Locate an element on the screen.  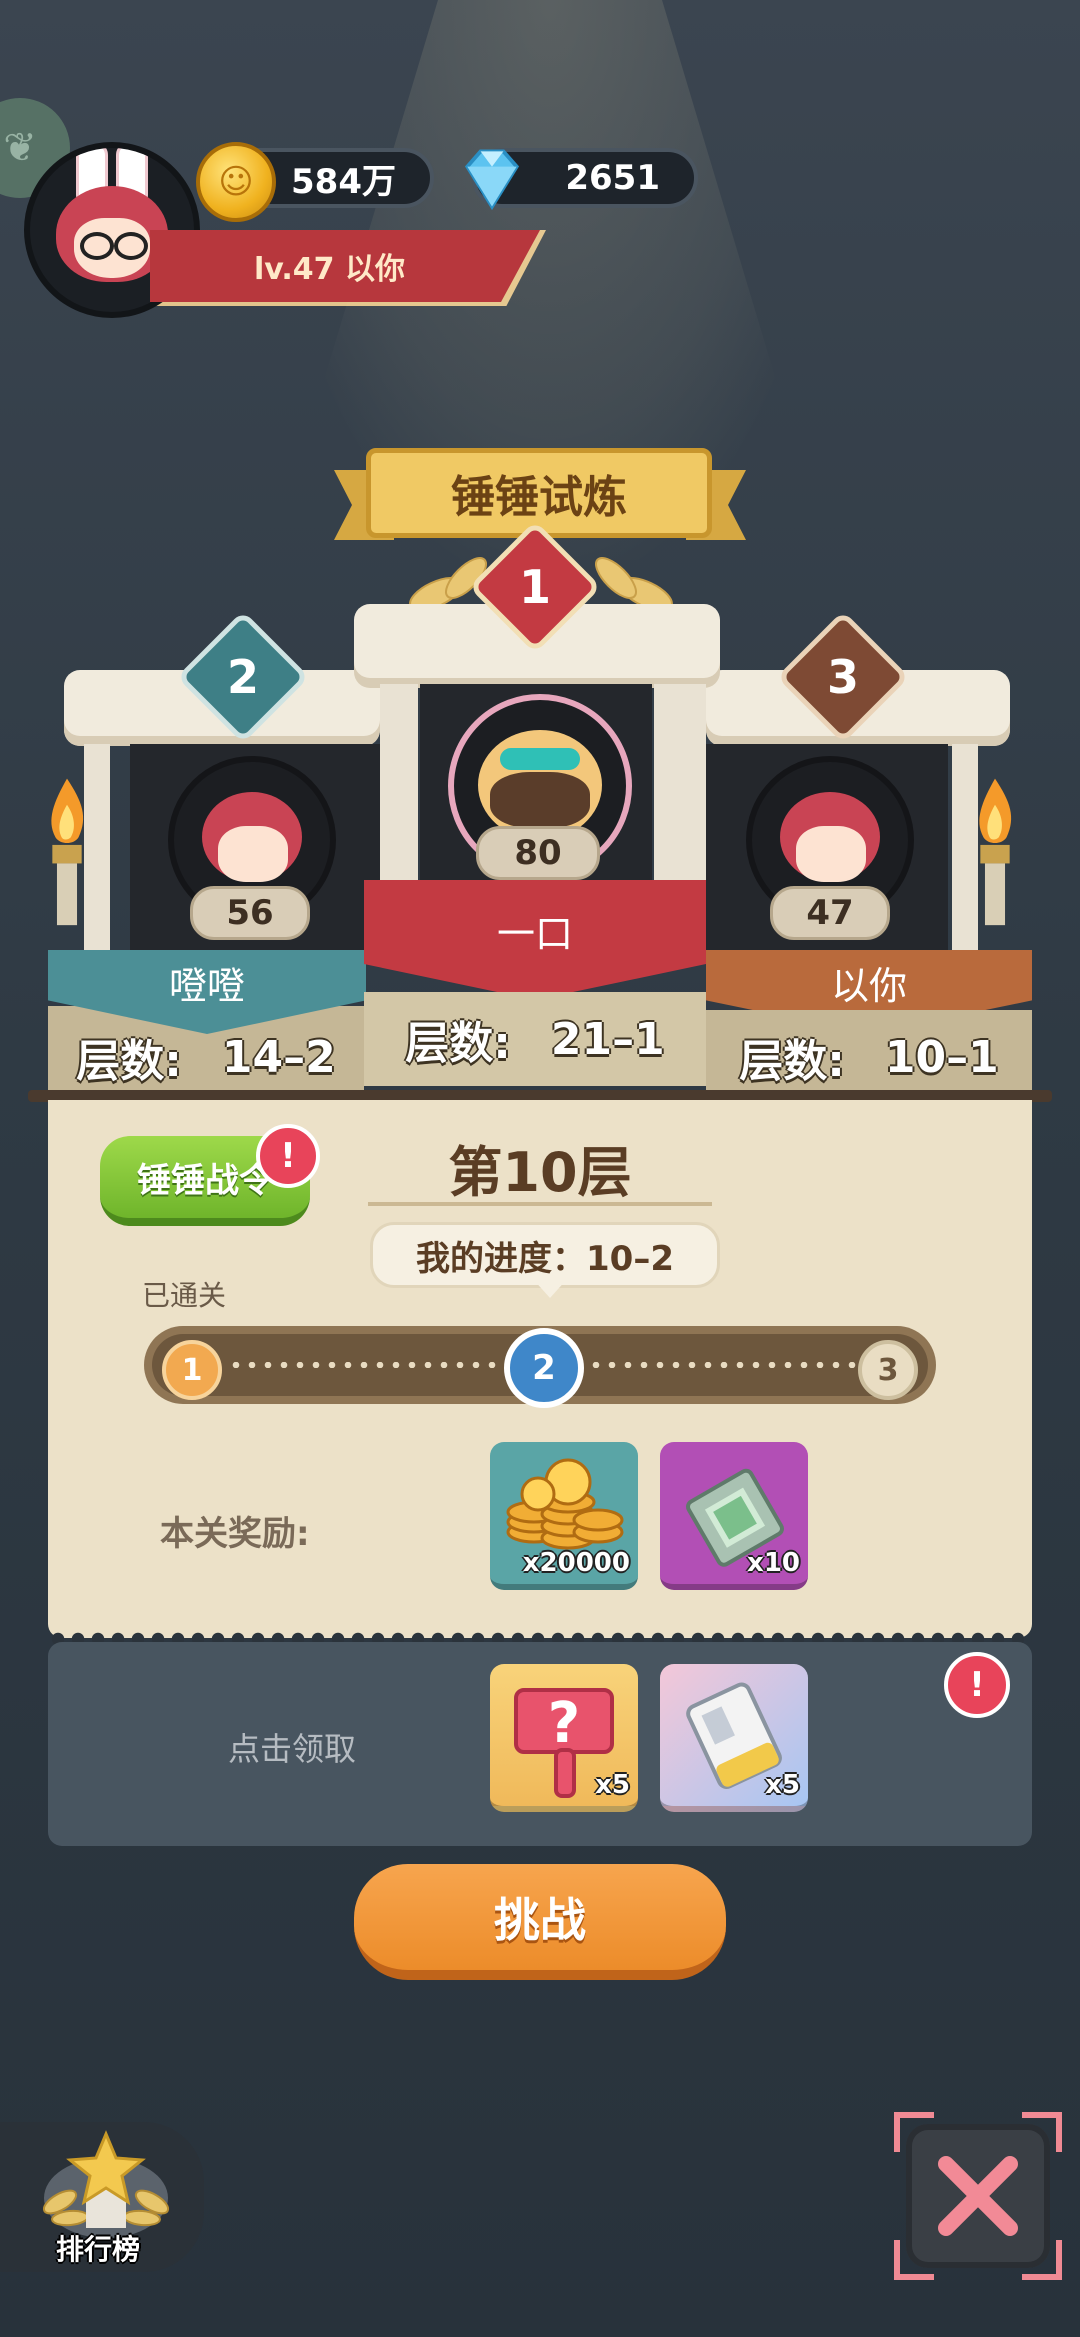
reward-coins: x20000 is located at coordinates (564, 1516).